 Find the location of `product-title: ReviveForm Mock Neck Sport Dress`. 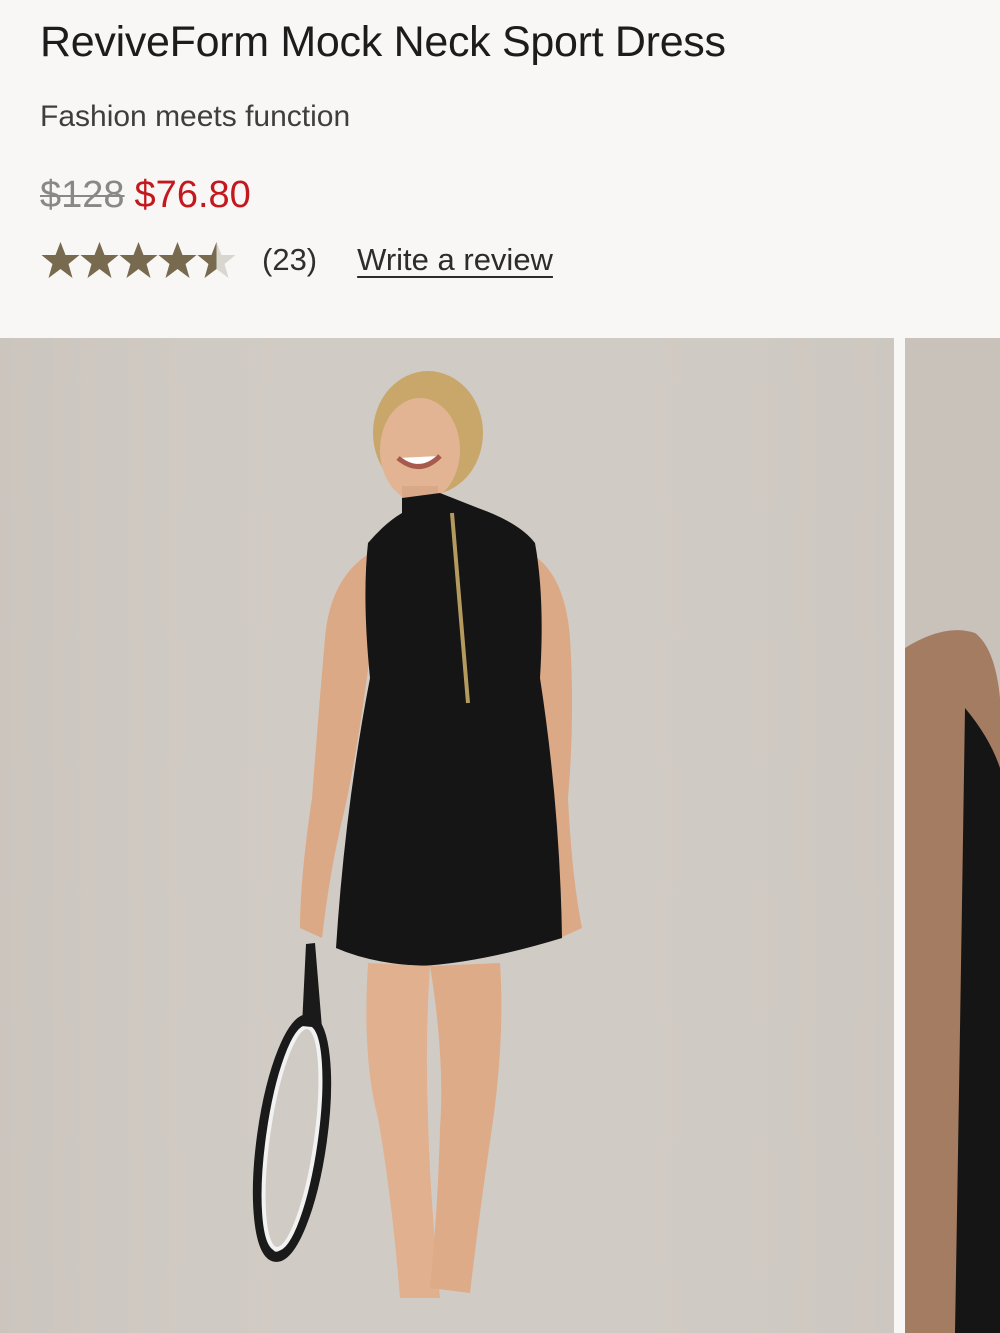

product-title: ReviveForm Mock Neck Sport Dress is located at coordinates (383, 42).